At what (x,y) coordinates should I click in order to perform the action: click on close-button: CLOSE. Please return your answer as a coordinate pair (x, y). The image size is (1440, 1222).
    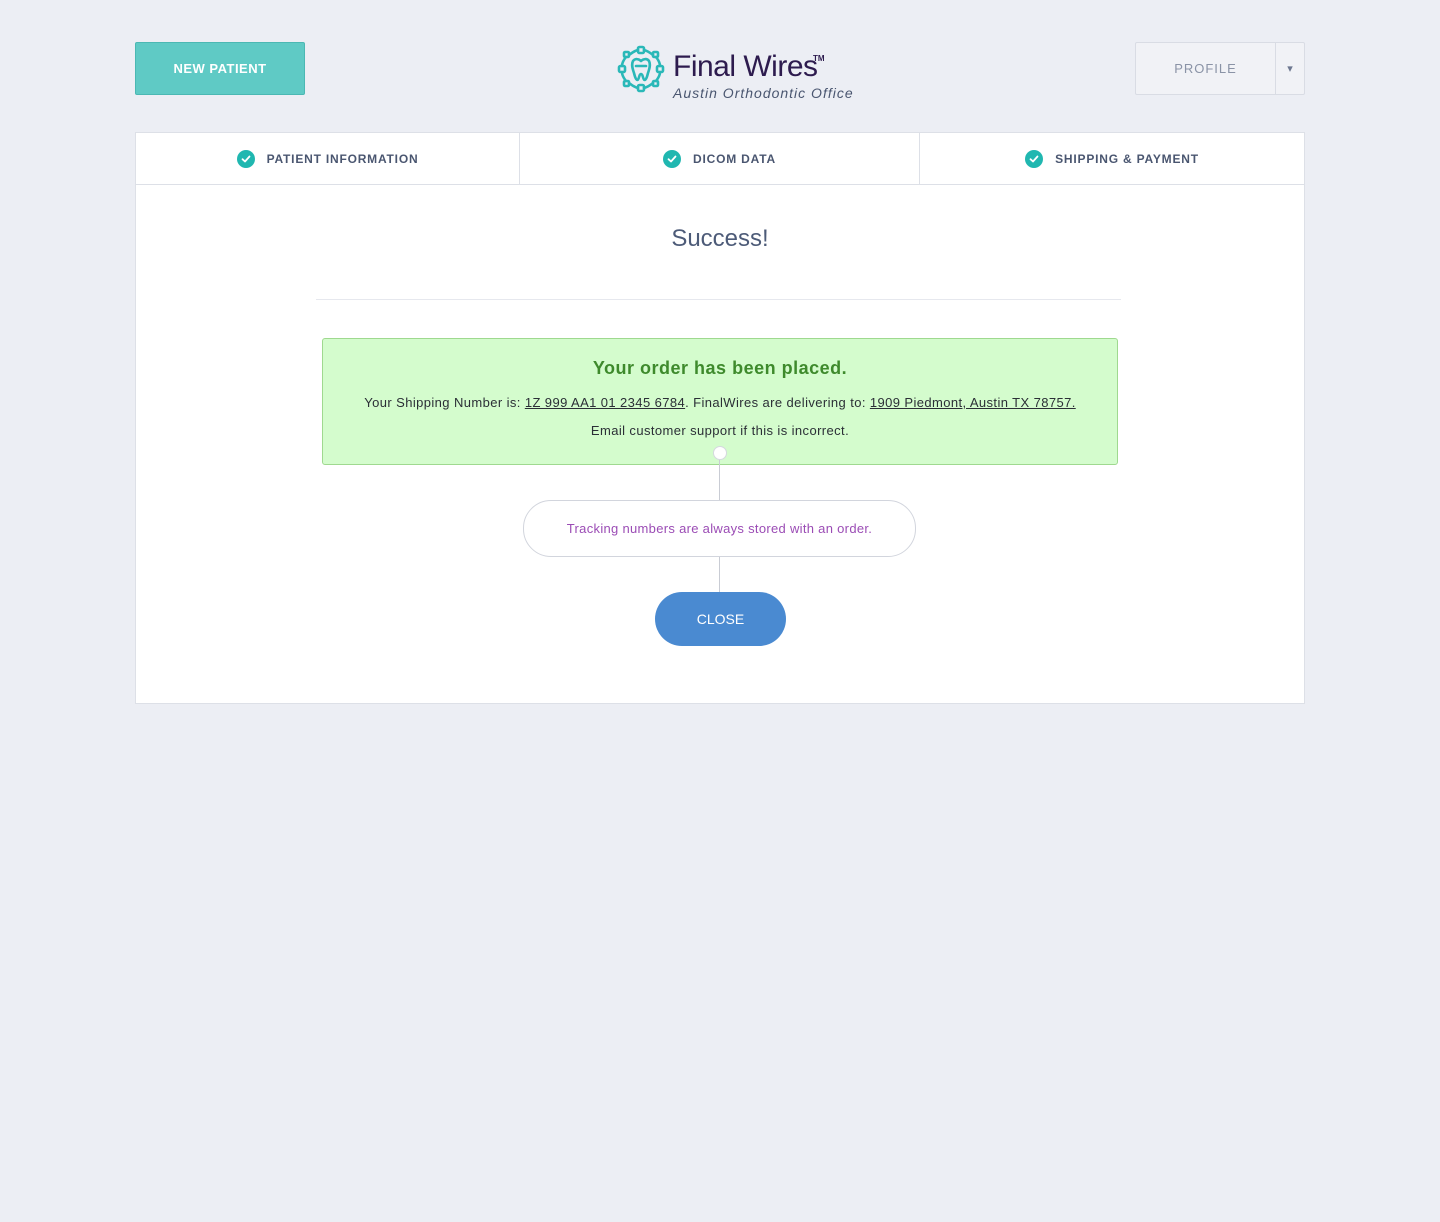
    Looking at the image, I should click on (720, 619).